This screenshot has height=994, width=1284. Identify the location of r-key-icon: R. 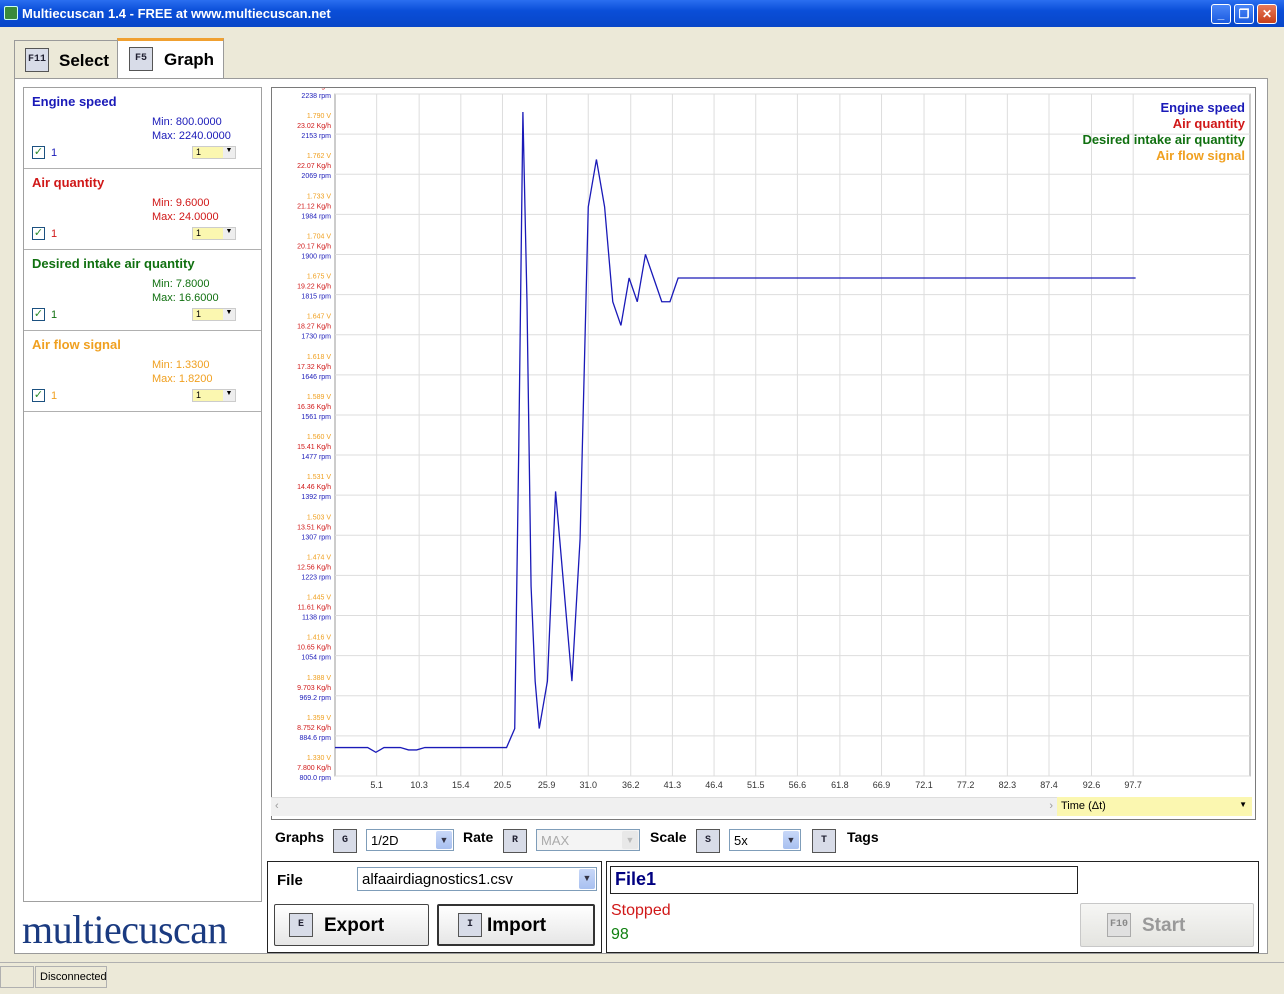
(515, 841).